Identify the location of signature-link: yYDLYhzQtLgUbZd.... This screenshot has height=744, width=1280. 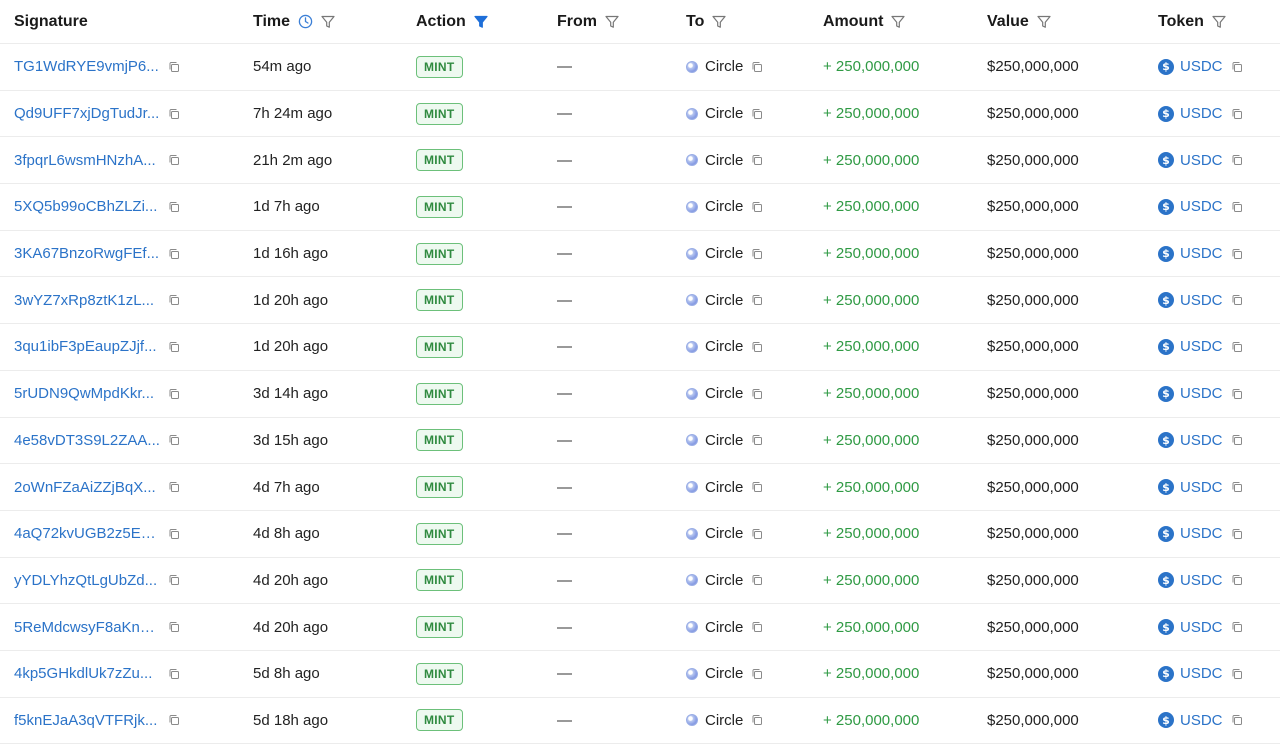
(87, 580).